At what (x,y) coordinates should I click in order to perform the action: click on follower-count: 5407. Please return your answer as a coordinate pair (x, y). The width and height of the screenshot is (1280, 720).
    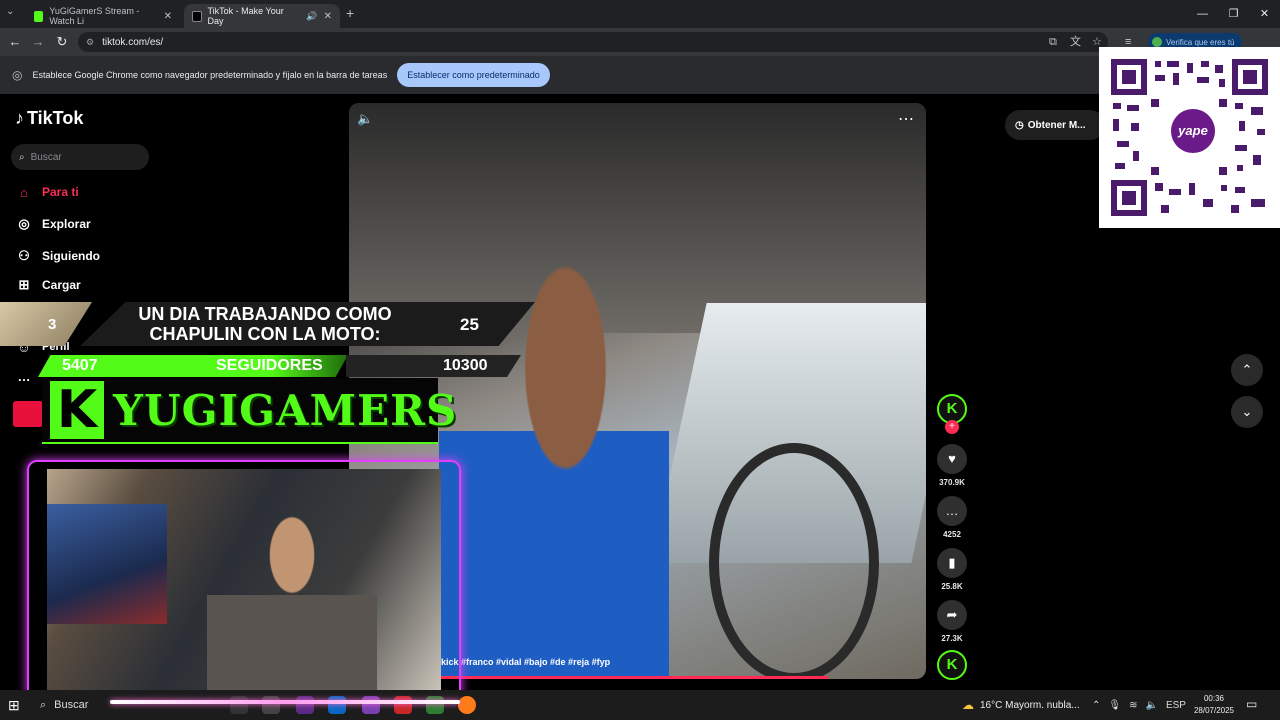
    Looking at the image, I should click on (80, 365).